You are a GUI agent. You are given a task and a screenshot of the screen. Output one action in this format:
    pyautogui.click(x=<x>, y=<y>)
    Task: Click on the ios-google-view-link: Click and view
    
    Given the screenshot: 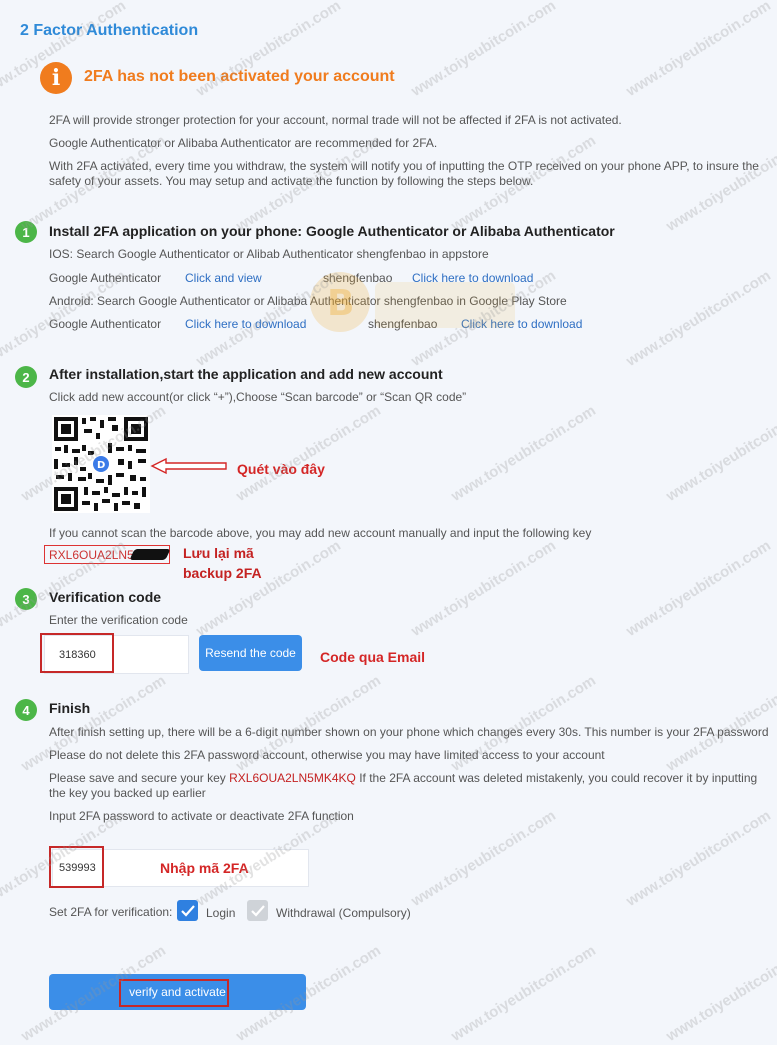 What is the action you would take?
    pyautogui.click(x=223, y=278)
    